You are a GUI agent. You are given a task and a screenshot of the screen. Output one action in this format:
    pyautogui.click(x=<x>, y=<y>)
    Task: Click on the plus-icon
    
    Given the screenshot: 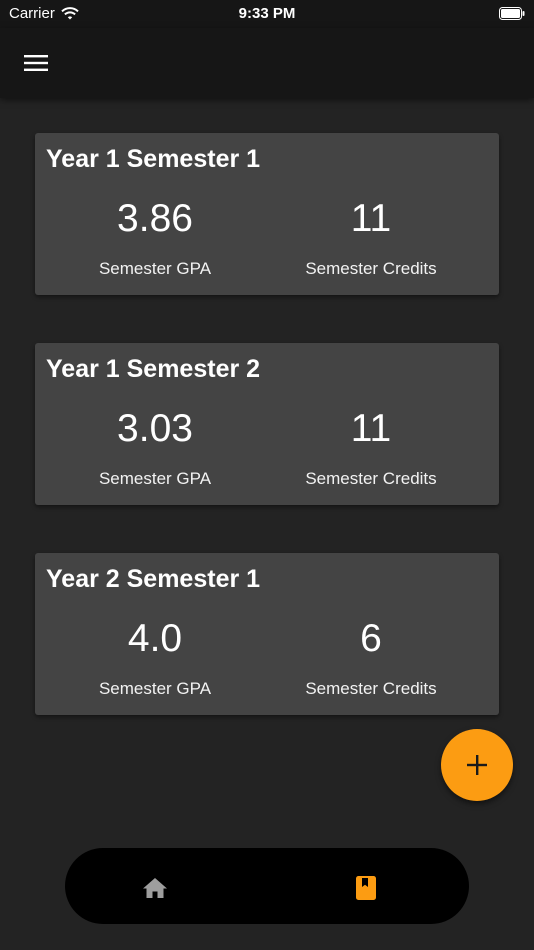 What is the action you would take?
    pyautogui.click(x=477, y=765)
    